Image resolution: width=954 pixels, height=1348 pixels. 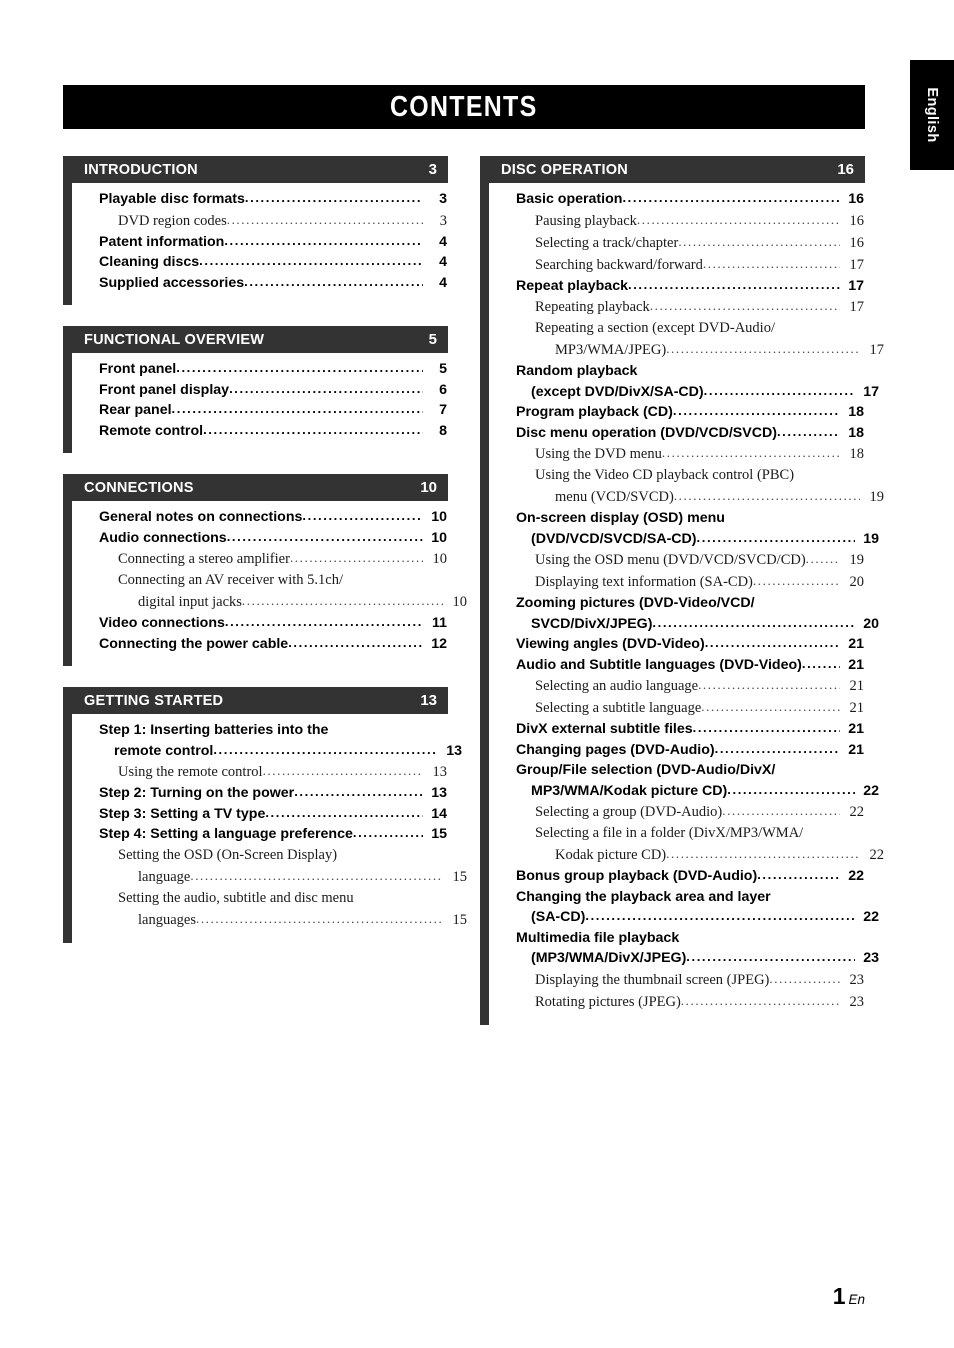 What do you see at coordinates (204, 559) in the screenshot?
I see `toc-entry-text: Connecting a stereo amplifier` at bounding box center [204, 559].